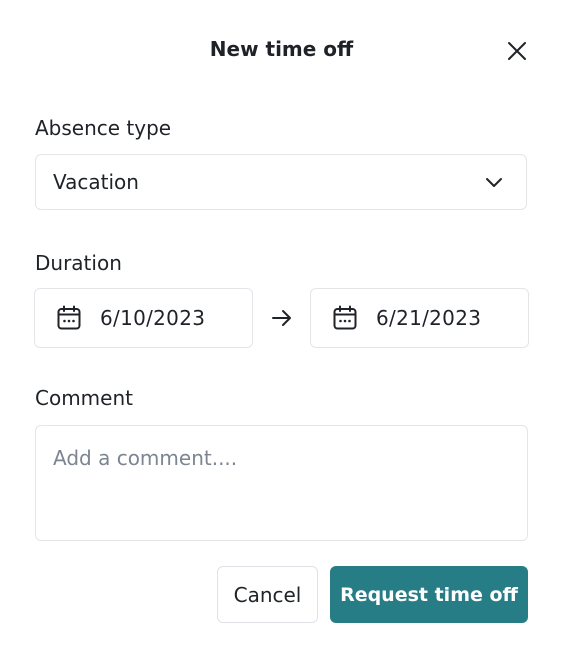  I want to click on absence-type-label: Absence type, so click(103, 128).